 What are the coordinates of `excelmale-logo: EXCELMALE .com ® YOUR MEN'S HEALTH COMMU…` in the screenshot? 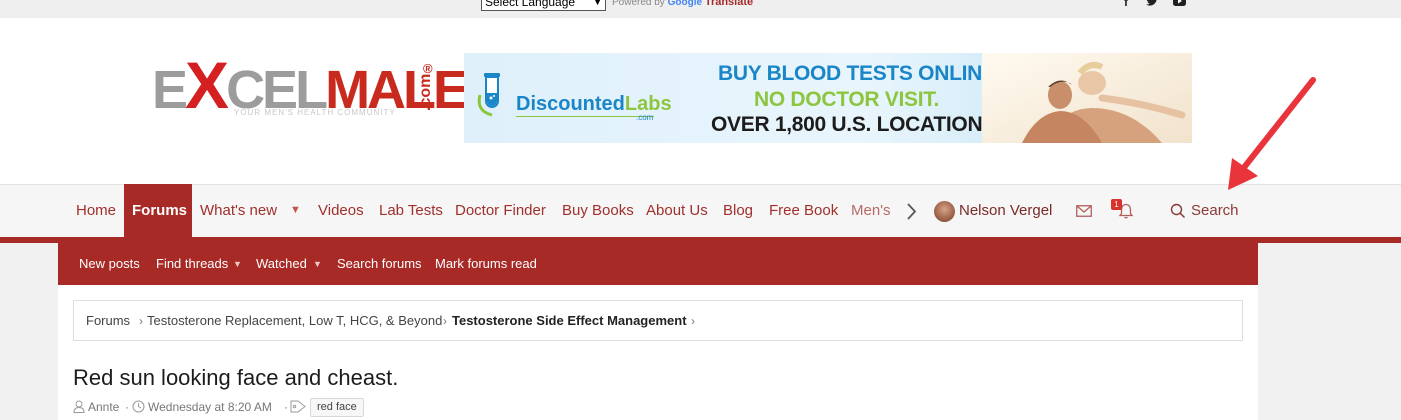 It's located at (310, 94).